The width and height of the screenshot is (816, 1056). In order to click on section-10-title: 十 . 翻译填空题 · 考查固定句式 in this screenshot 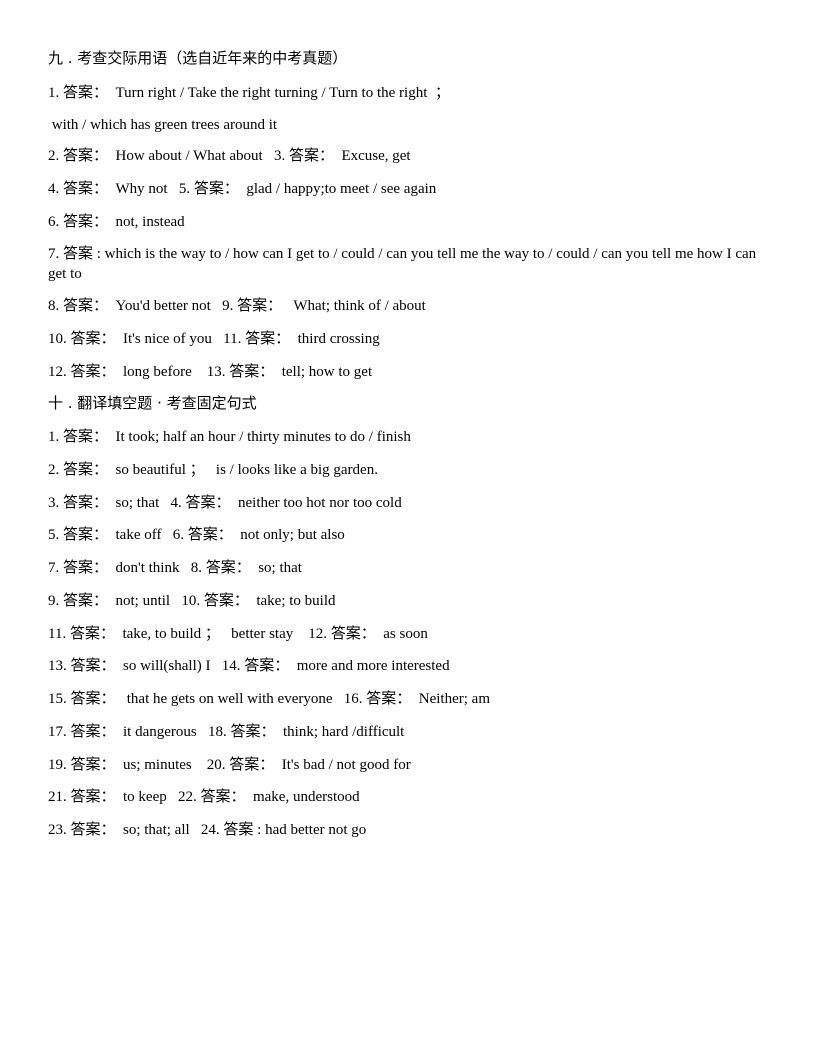, I will do `click(152, 403)`.